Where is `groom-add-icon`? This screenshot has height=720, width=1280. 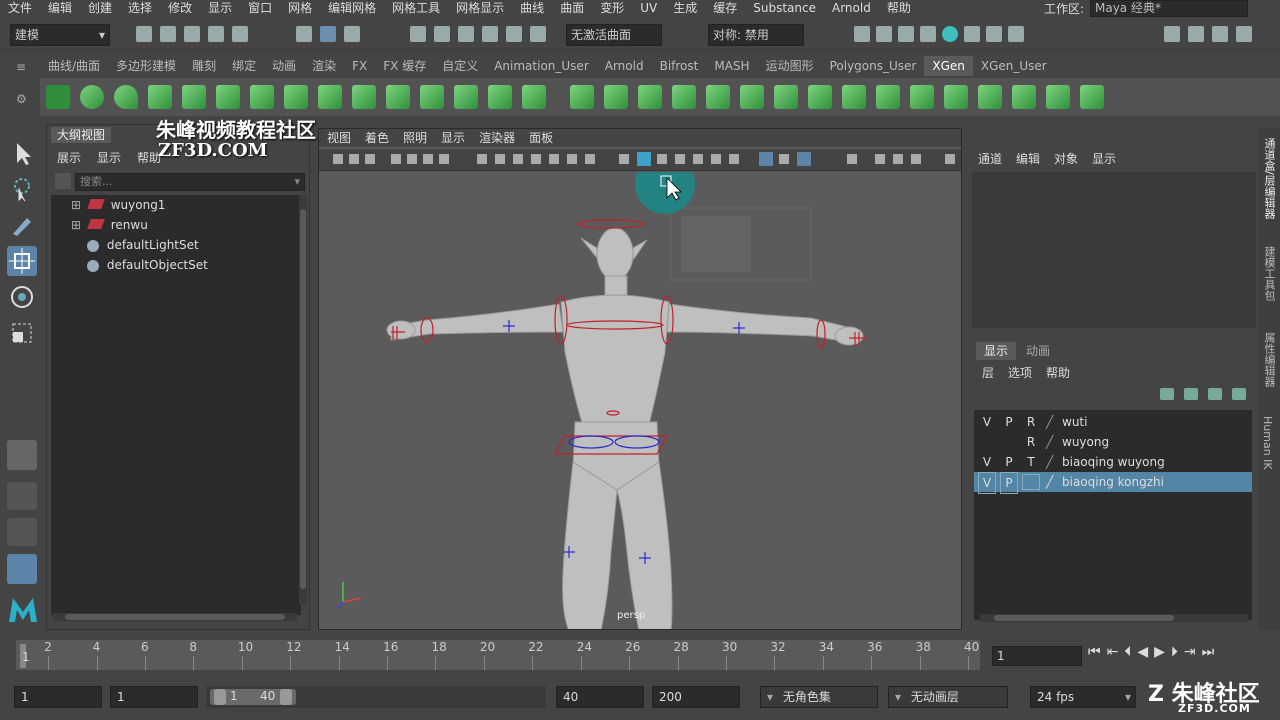 groom-add-icon is located at coordinates (616, 97).